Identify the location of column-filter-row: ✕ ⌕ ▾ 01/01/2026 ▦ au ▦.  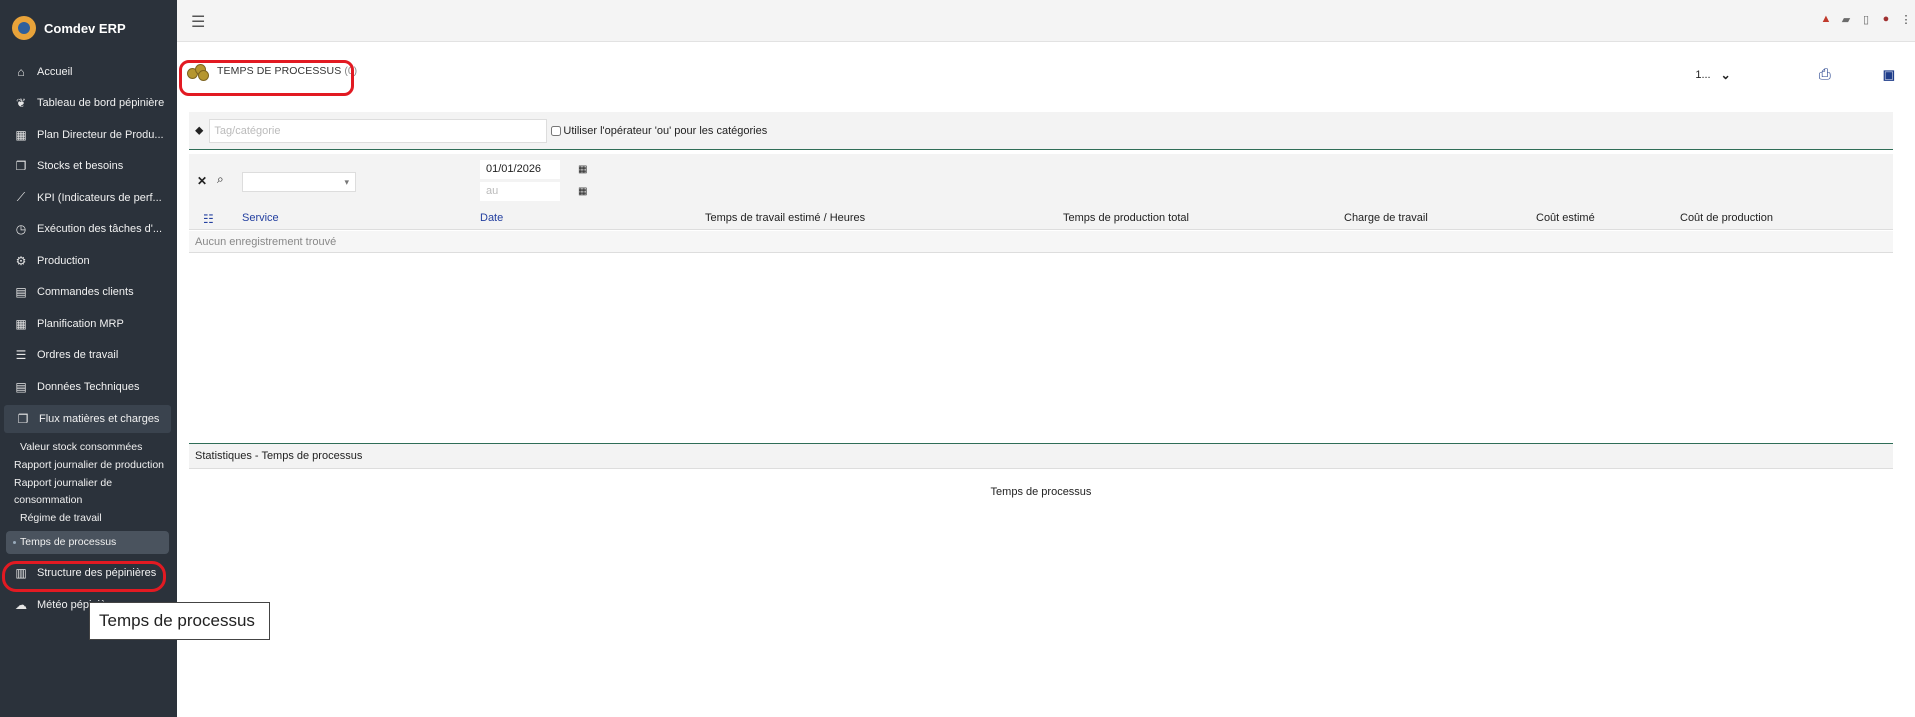
(1041, 181).